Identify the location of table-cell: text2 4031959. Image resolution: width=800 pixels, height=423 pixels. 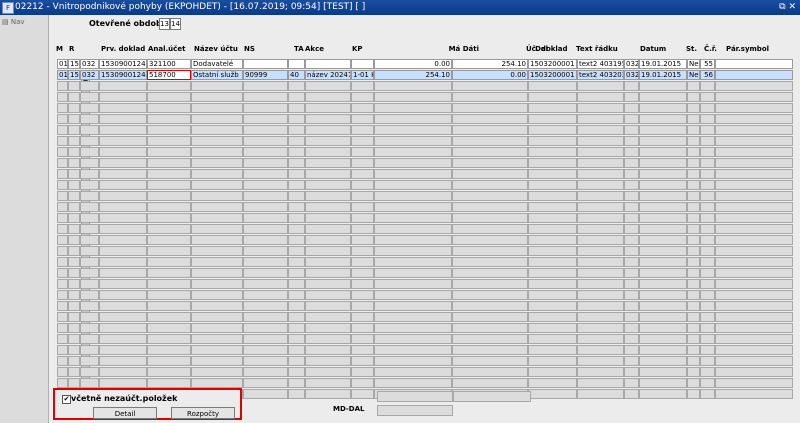
(600, 64).